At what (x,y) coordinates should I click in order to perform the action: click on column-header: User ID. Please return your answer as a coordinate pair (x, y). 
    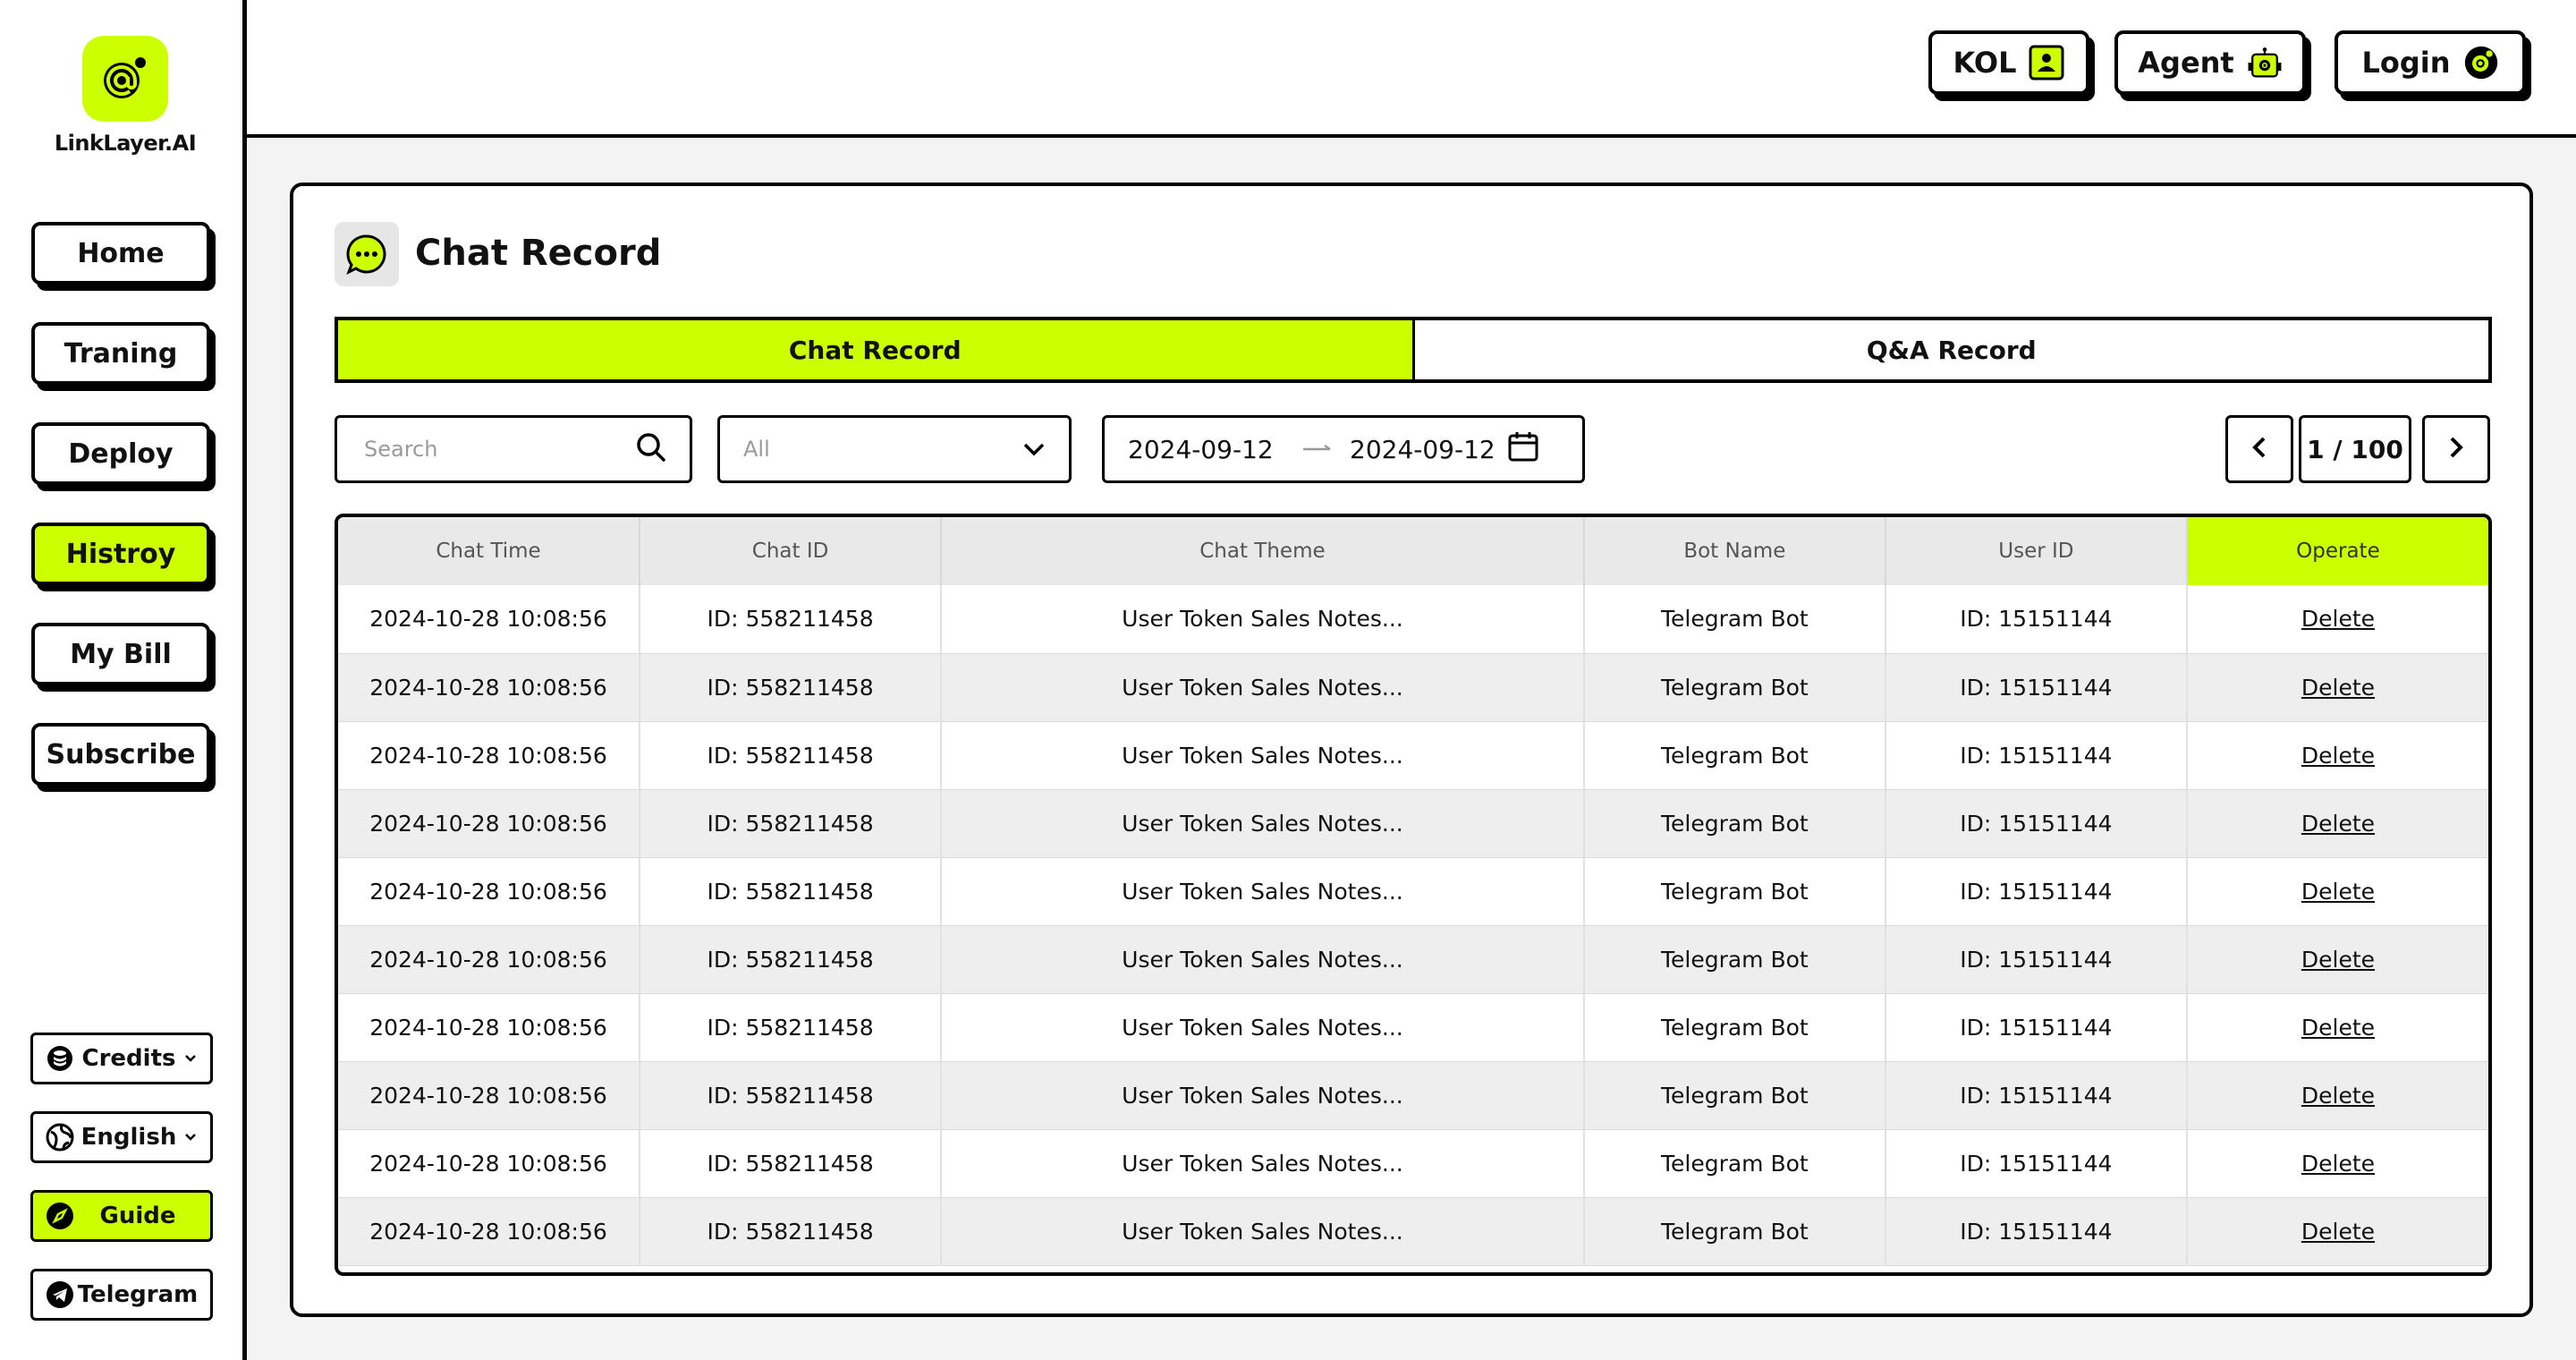
    Looking at the image, I should click on (2036, 551).